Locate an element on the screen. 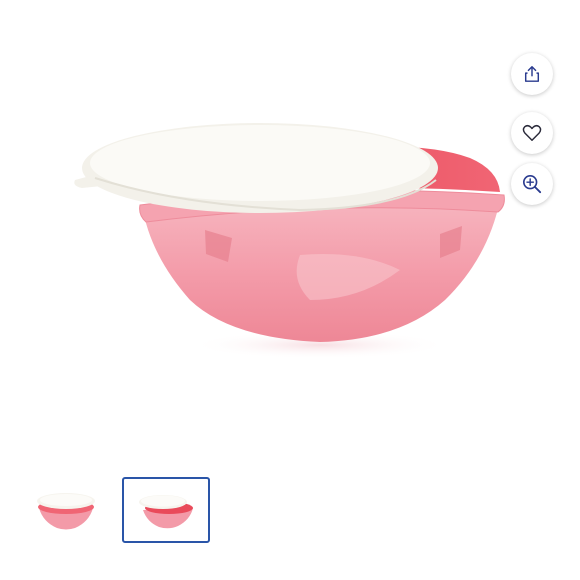  share-button is located at coordinates (532, 74).